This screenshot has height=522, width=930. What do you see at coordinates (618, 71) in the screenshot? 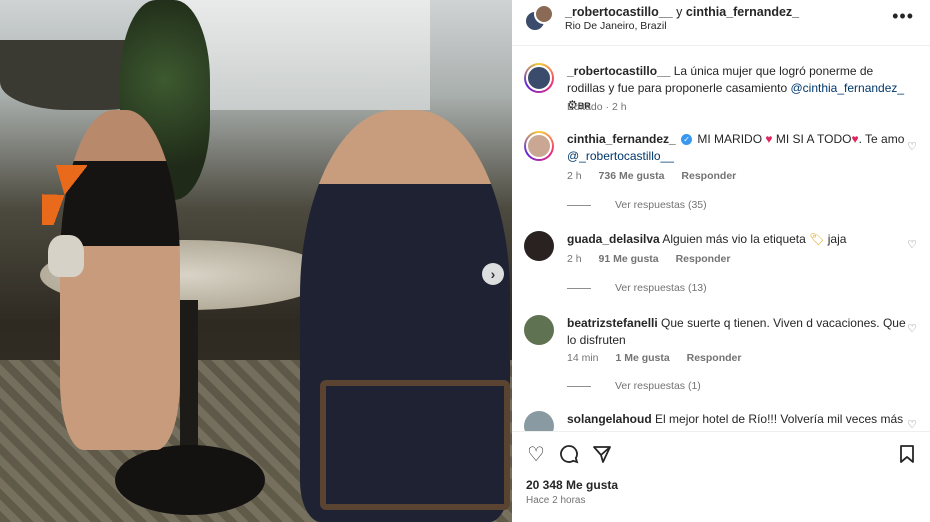
I see `caption-user: _robertocastillo__` at bounding box center [618, 71].